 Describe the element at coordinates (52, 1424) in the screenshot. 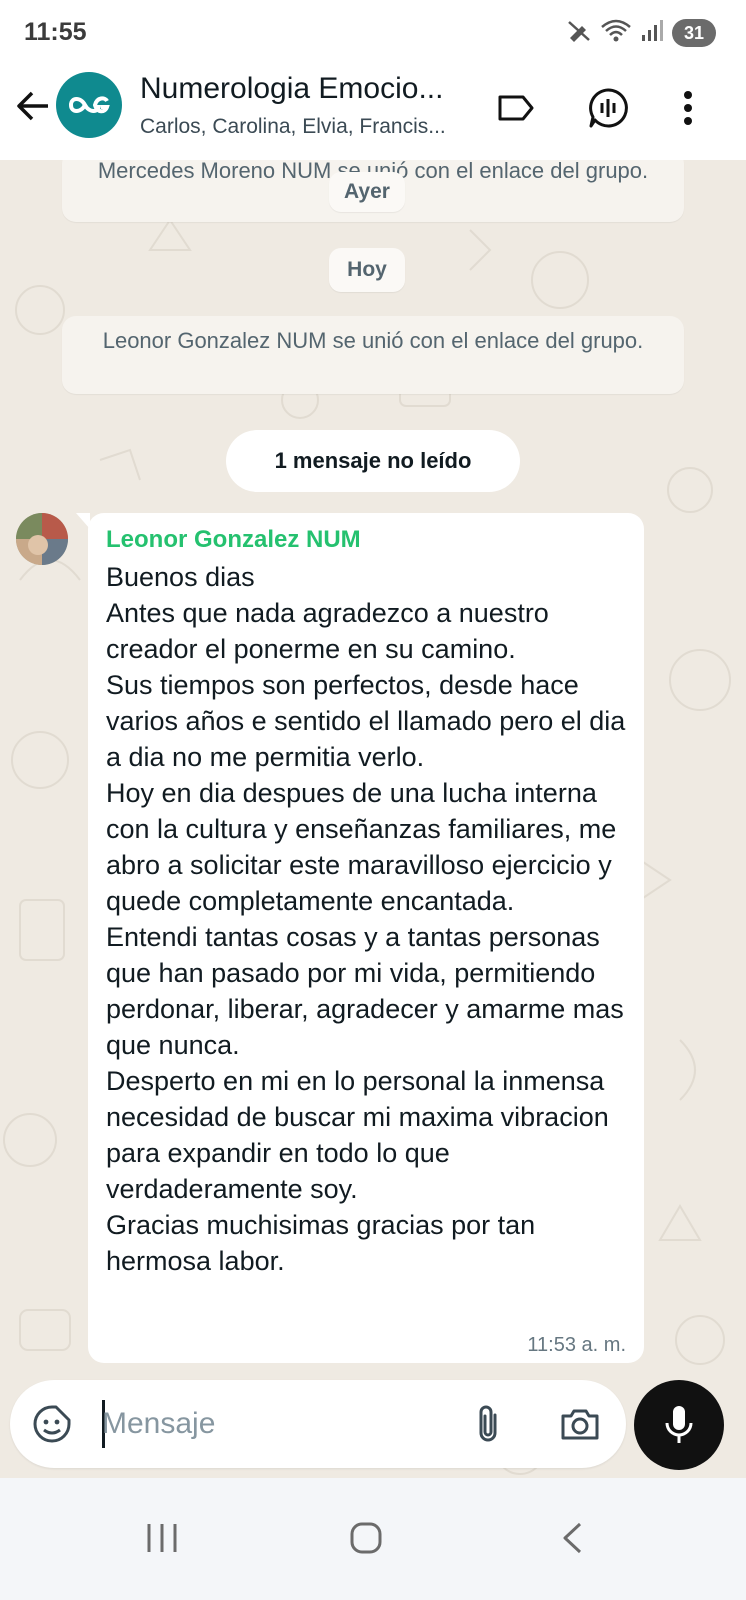

I see `sticker-icon` at that location.